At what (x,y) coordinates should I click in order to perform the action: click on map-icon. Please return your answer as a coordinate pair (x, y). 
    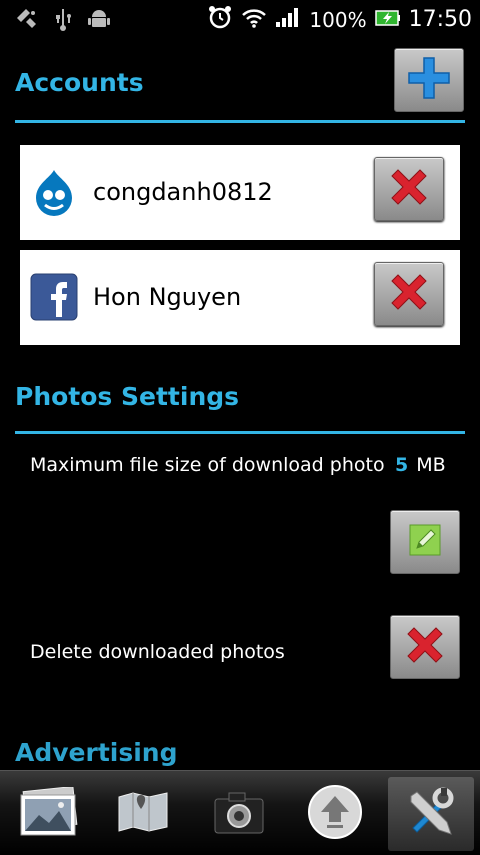
    Looking at the image, I should click on (143, 814).